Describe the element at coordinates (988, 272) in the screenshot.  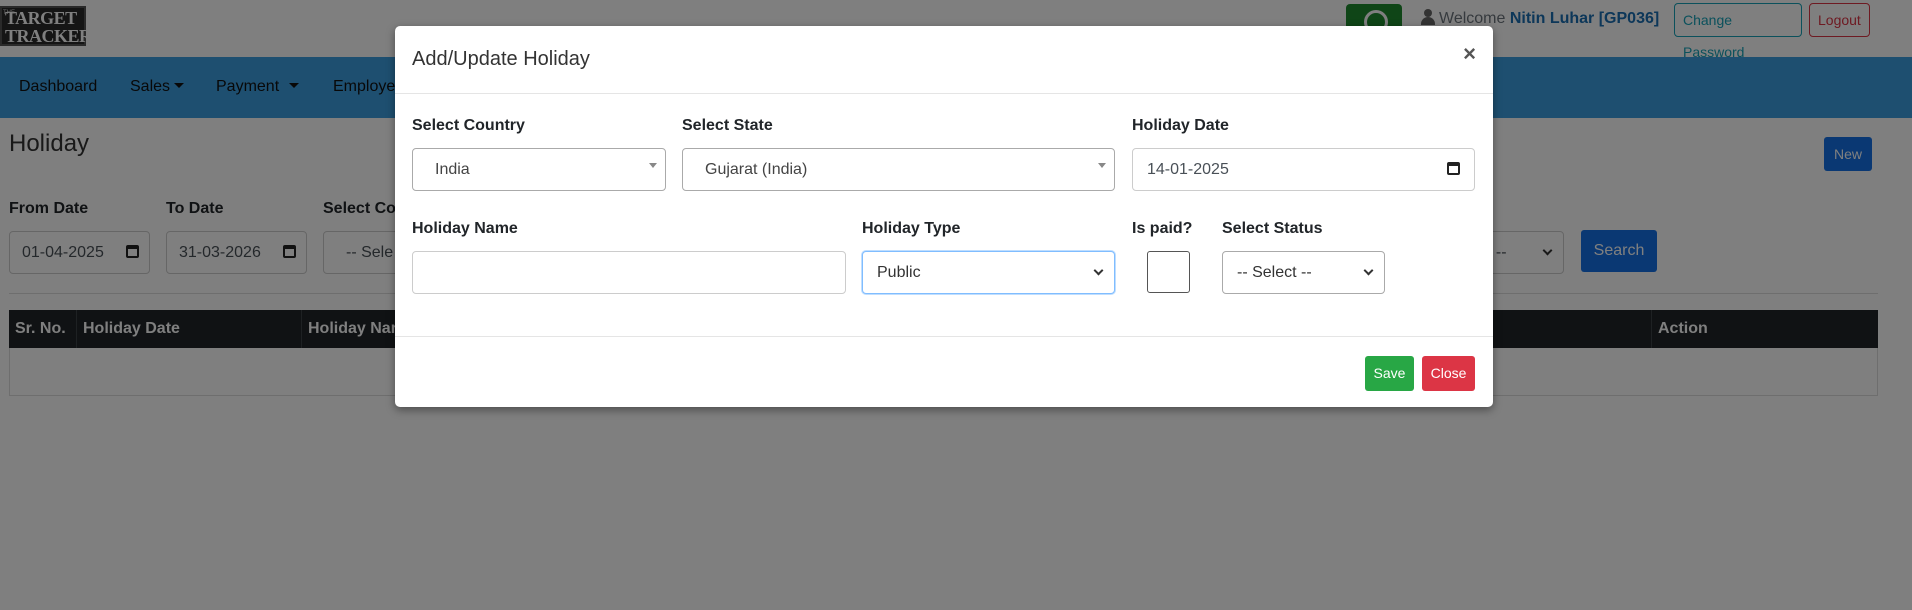
I see `holiday-type-select: Public` at that location.